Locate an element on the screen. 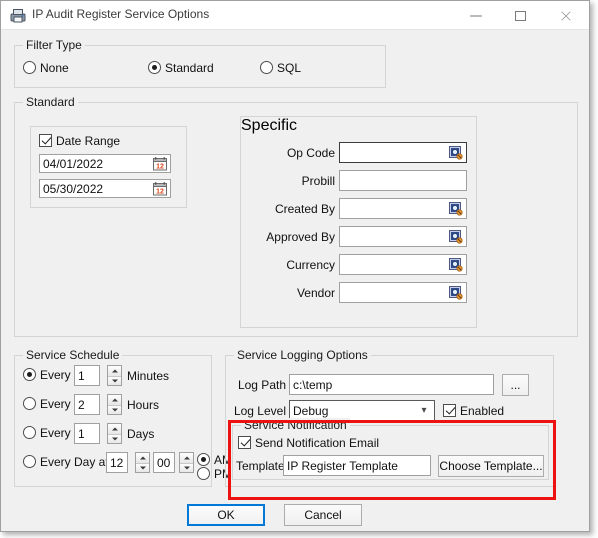  radio-every-day-at: Every Day at is located at coordinates (66, 462).